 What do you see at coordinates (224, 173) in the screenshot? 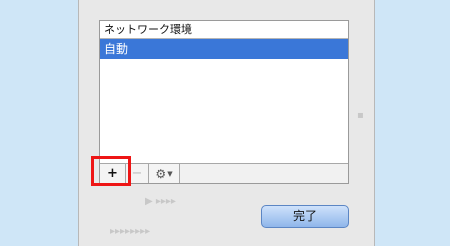
I see `location-toolbar: + − ⚙ ▼` at bounding box center [224, 173].